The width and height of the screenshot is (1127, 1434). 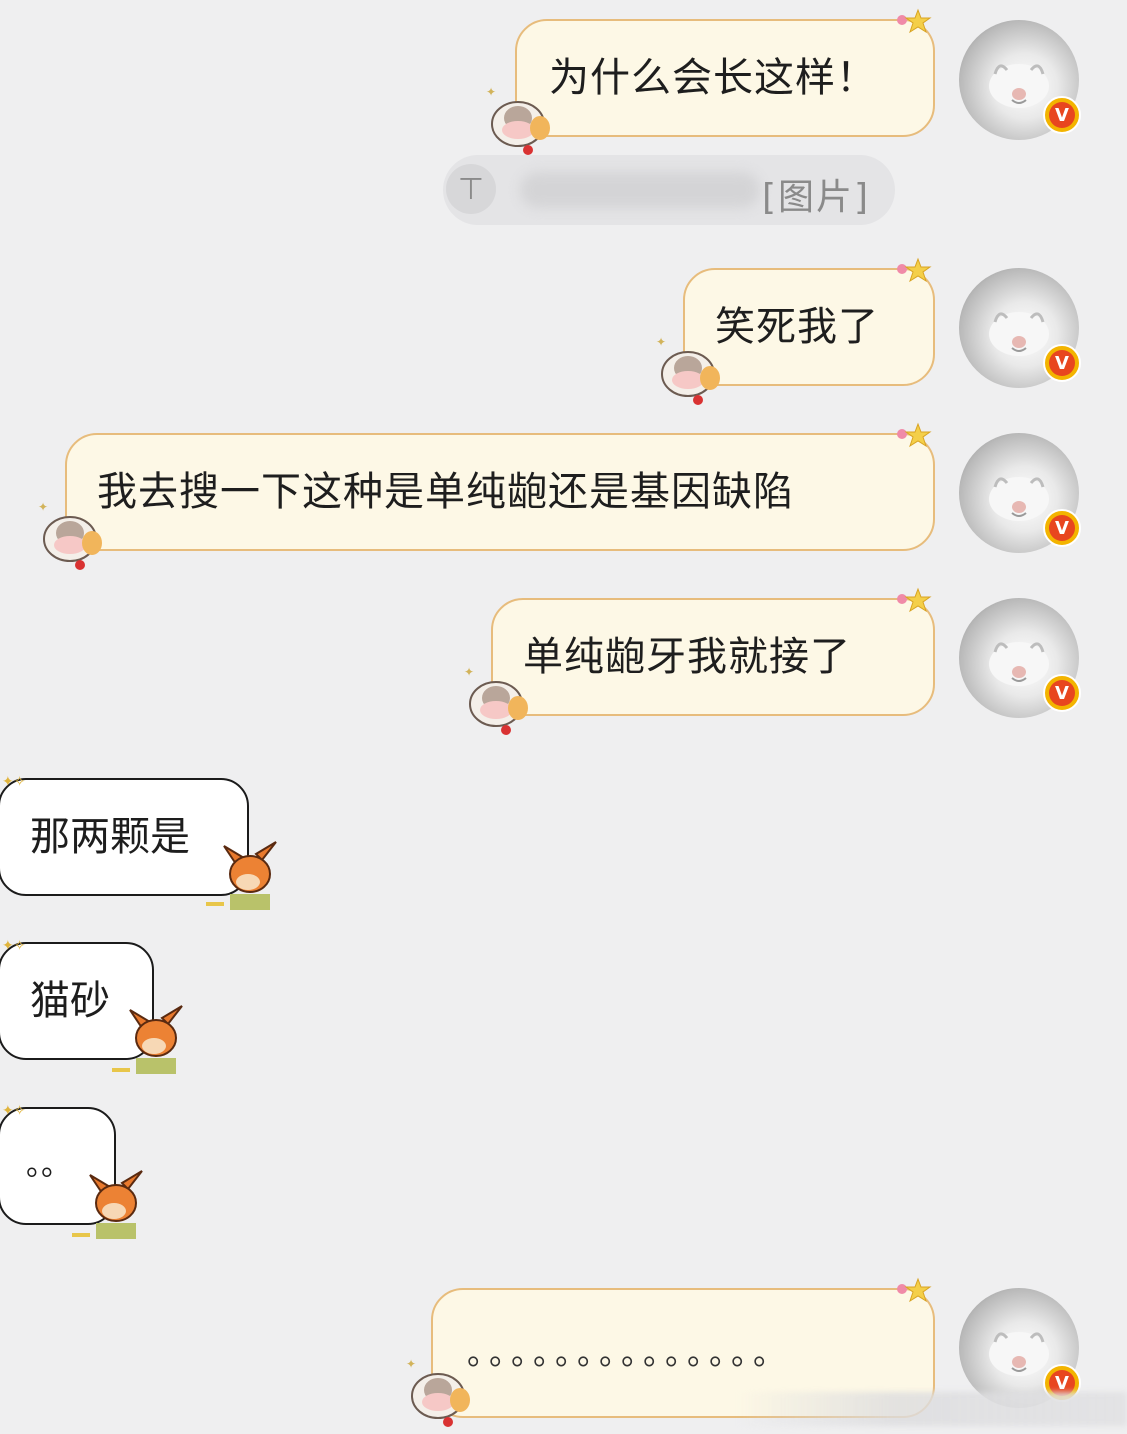 I want to click on blurred-watermark, so click(x=932, y=1409).